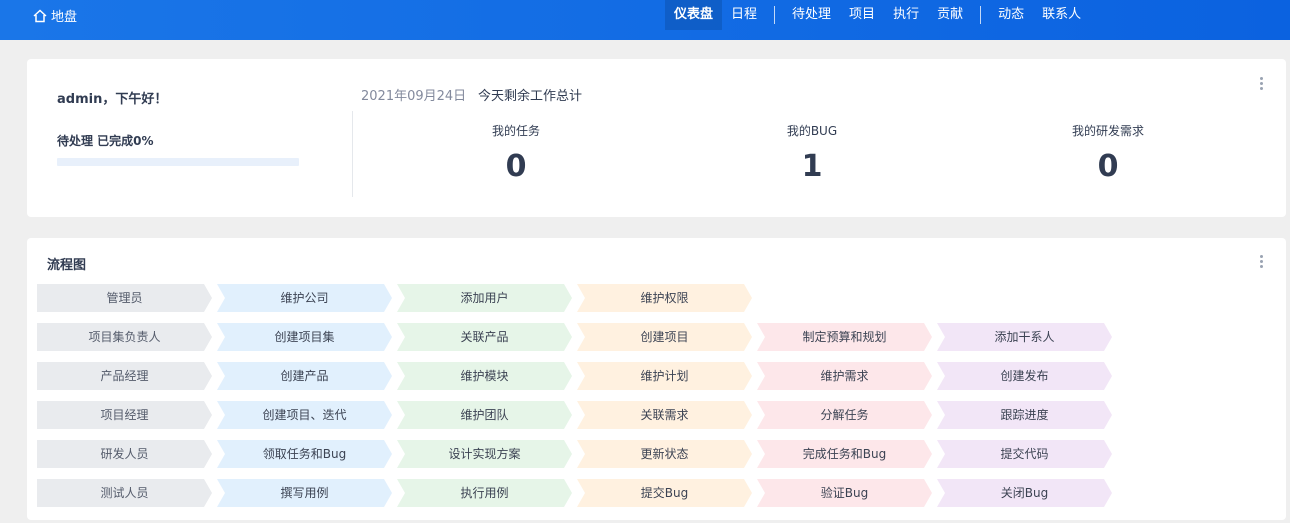 The image size is (1290, 523). Describe the element at coordinates (484, 493) in the screenshot. I see `flow-step: 执行用例` at that location.